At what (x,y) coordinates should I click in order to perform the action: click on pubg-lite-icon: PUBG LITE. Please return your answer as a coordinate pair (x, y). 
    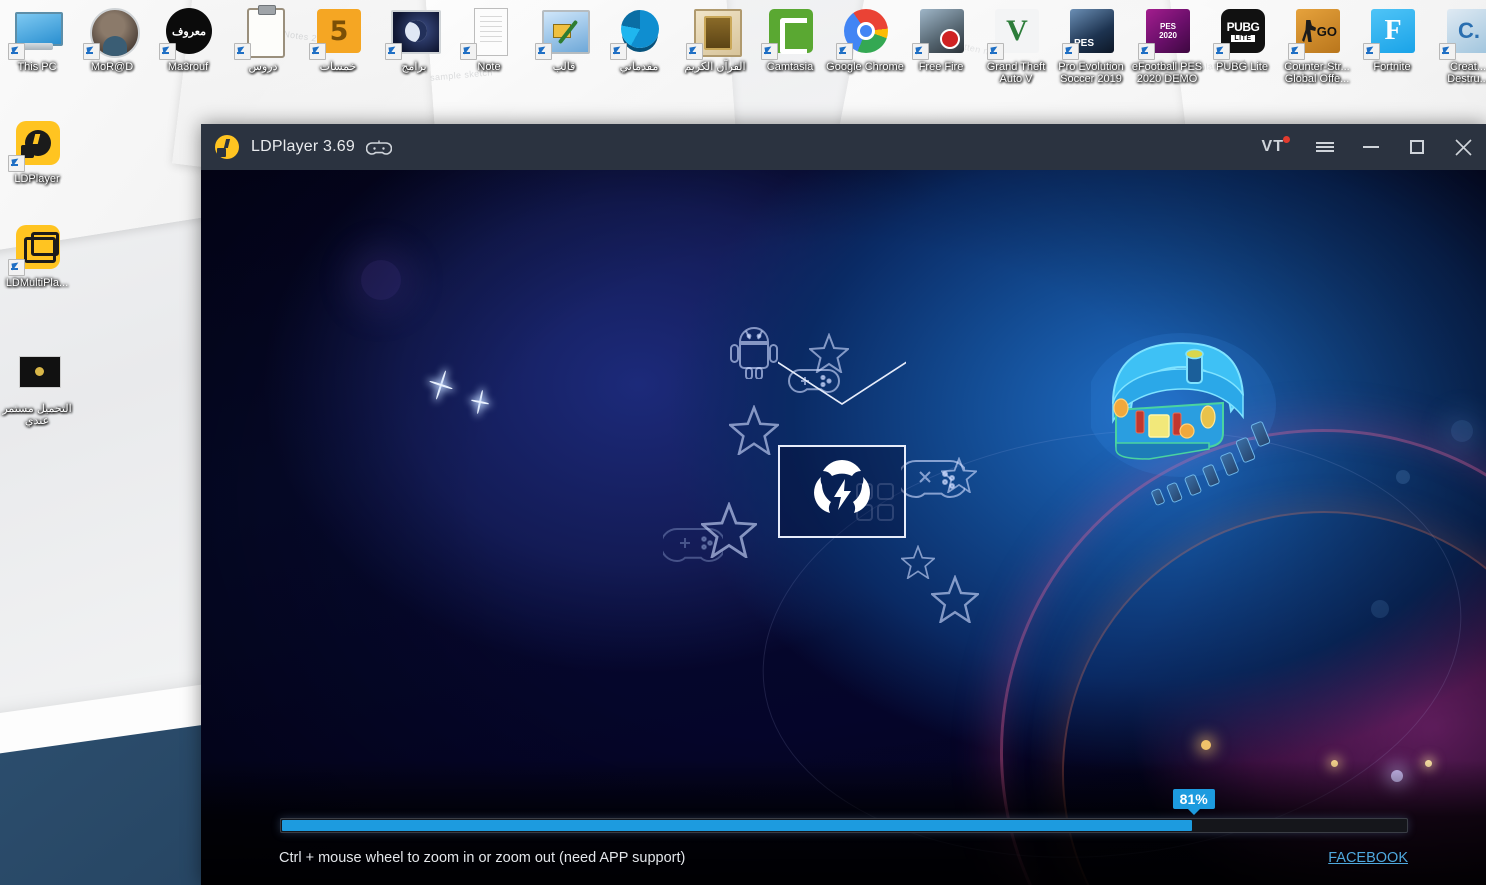
    Looking at the image, I should click on (1240, 33).